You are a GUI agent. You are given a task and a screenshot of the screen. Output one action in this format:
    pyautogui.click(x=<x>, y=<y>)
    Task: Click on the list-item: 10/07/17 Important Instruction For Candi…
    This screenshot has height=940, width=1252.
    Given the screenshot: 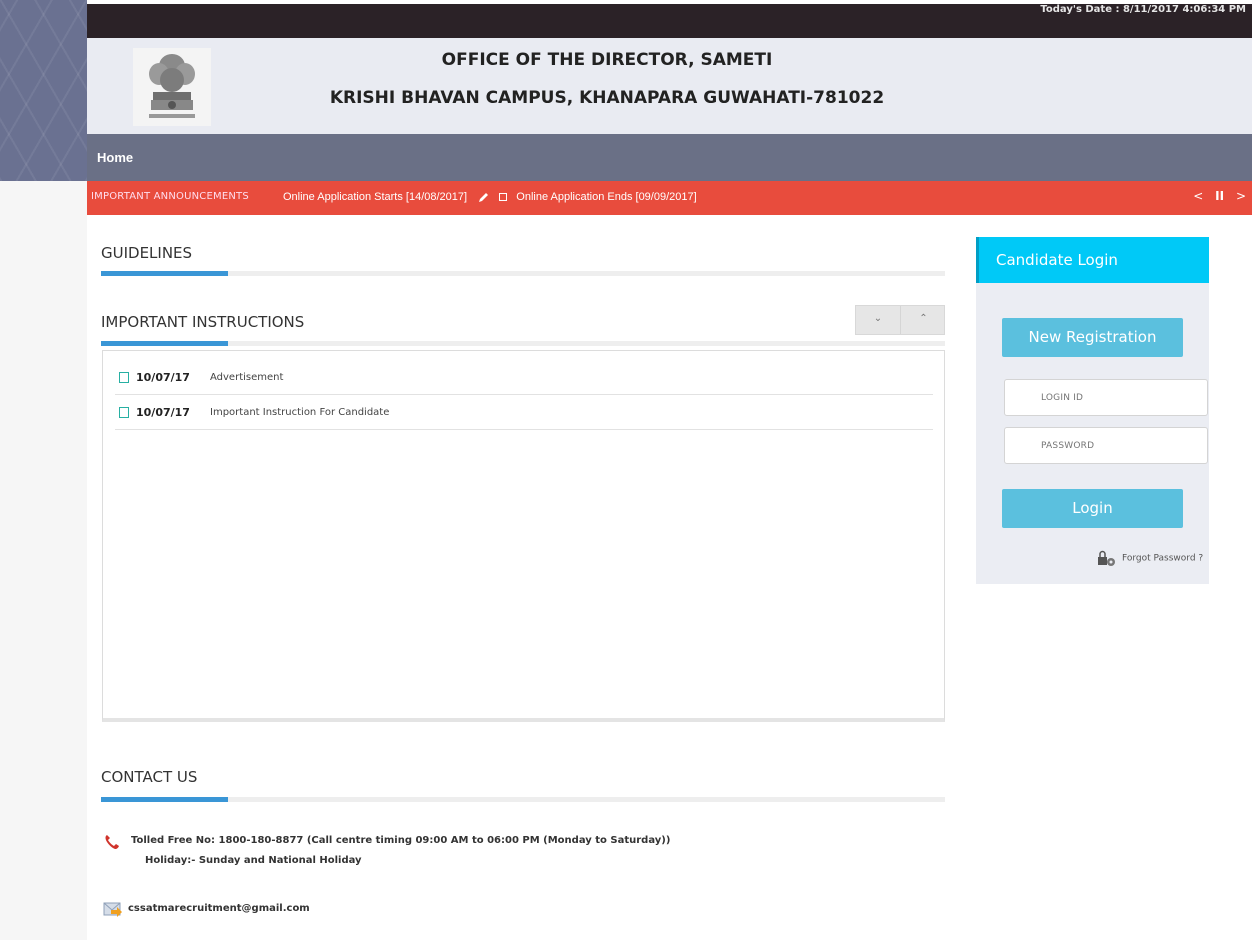 What is the action you would take?
    pyautogui.click(x=524, y=413)
    